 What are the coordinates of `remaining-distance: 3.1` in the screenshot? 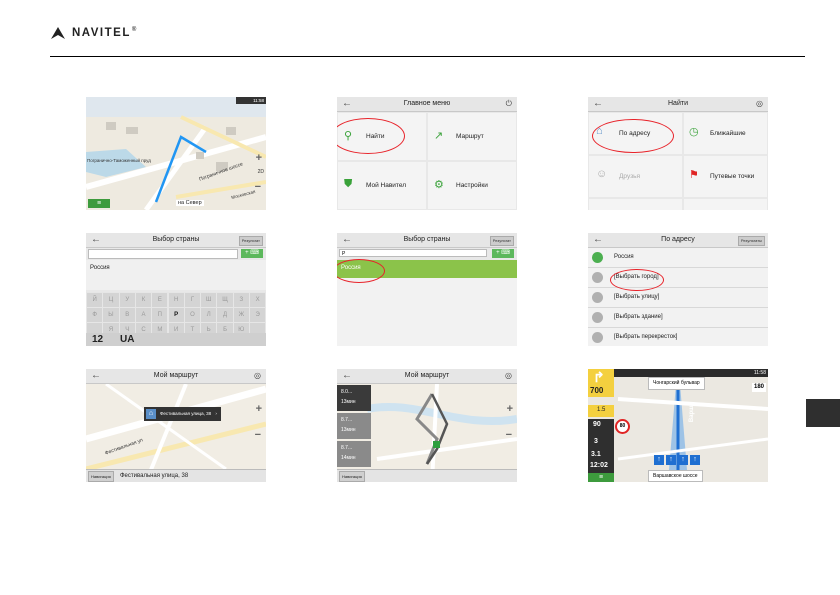 It's located at (596, 454).